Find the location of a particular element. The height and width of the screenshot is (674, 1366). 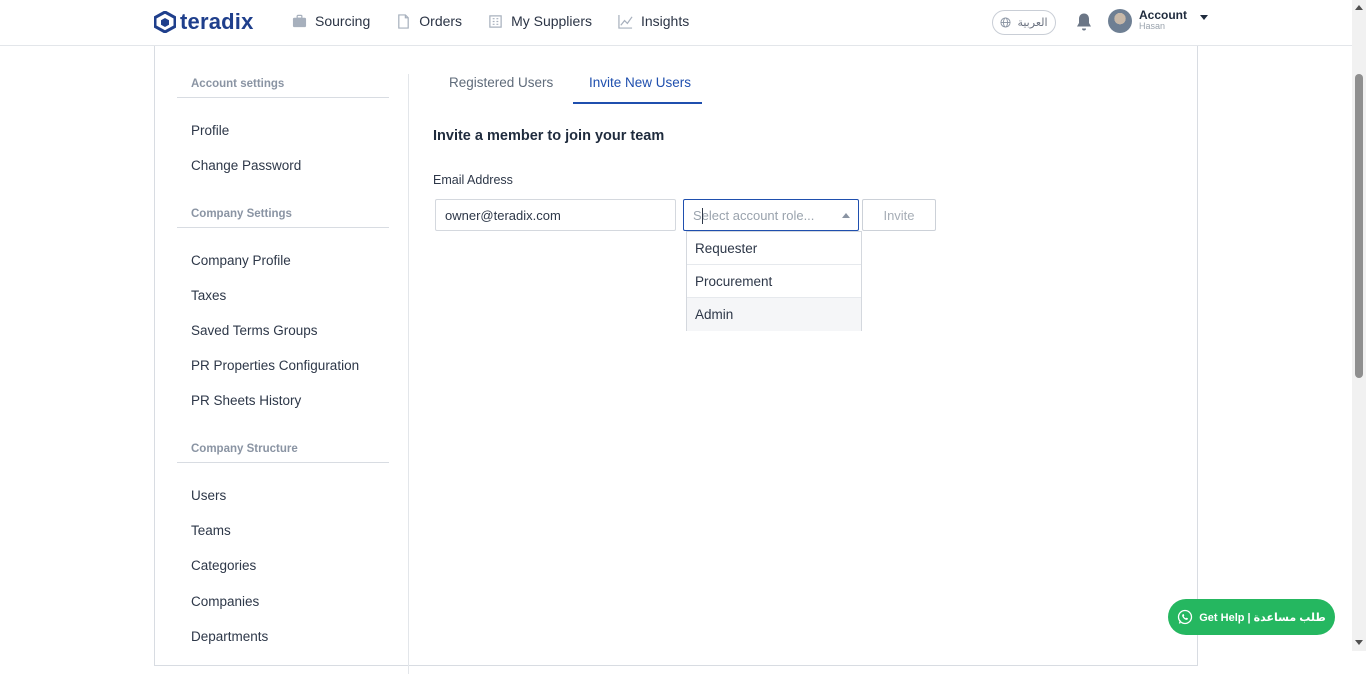

sidebar-item-categories: Categories is located at coordinates (223, 565).